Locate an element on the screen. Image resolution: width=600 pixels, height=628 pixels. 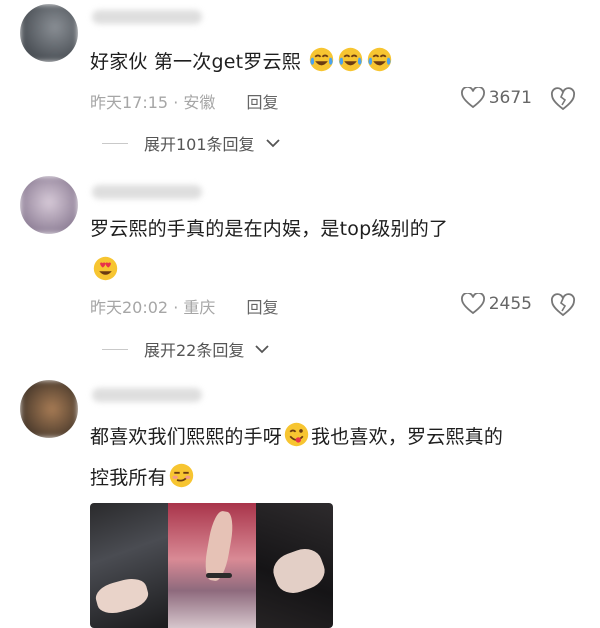
timestamp: 昨天20:02 is located at coordinates (129, 307).